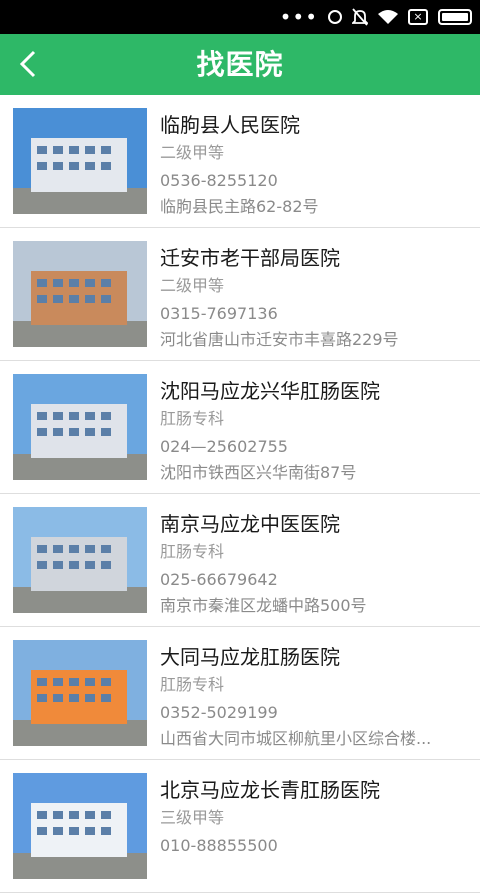 This screenshot has width=480, height=893. Describe the element at coordinates (270, 790) in the screenshot. I see `hospital-name: 北京马应龙长青肛肠医院` at that location.